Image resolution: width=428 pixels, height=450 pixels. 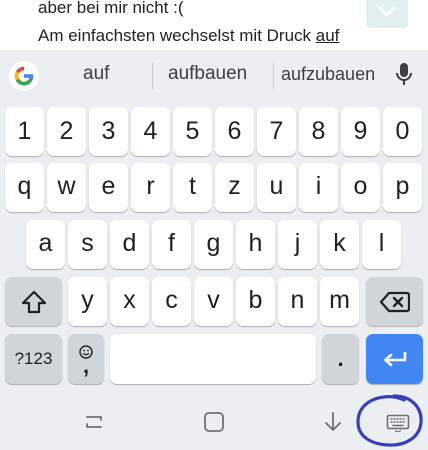 What do you see at coordinates (339, 301) in the screenshot?
I see `key-m: m` at bounding box center [339, 301].